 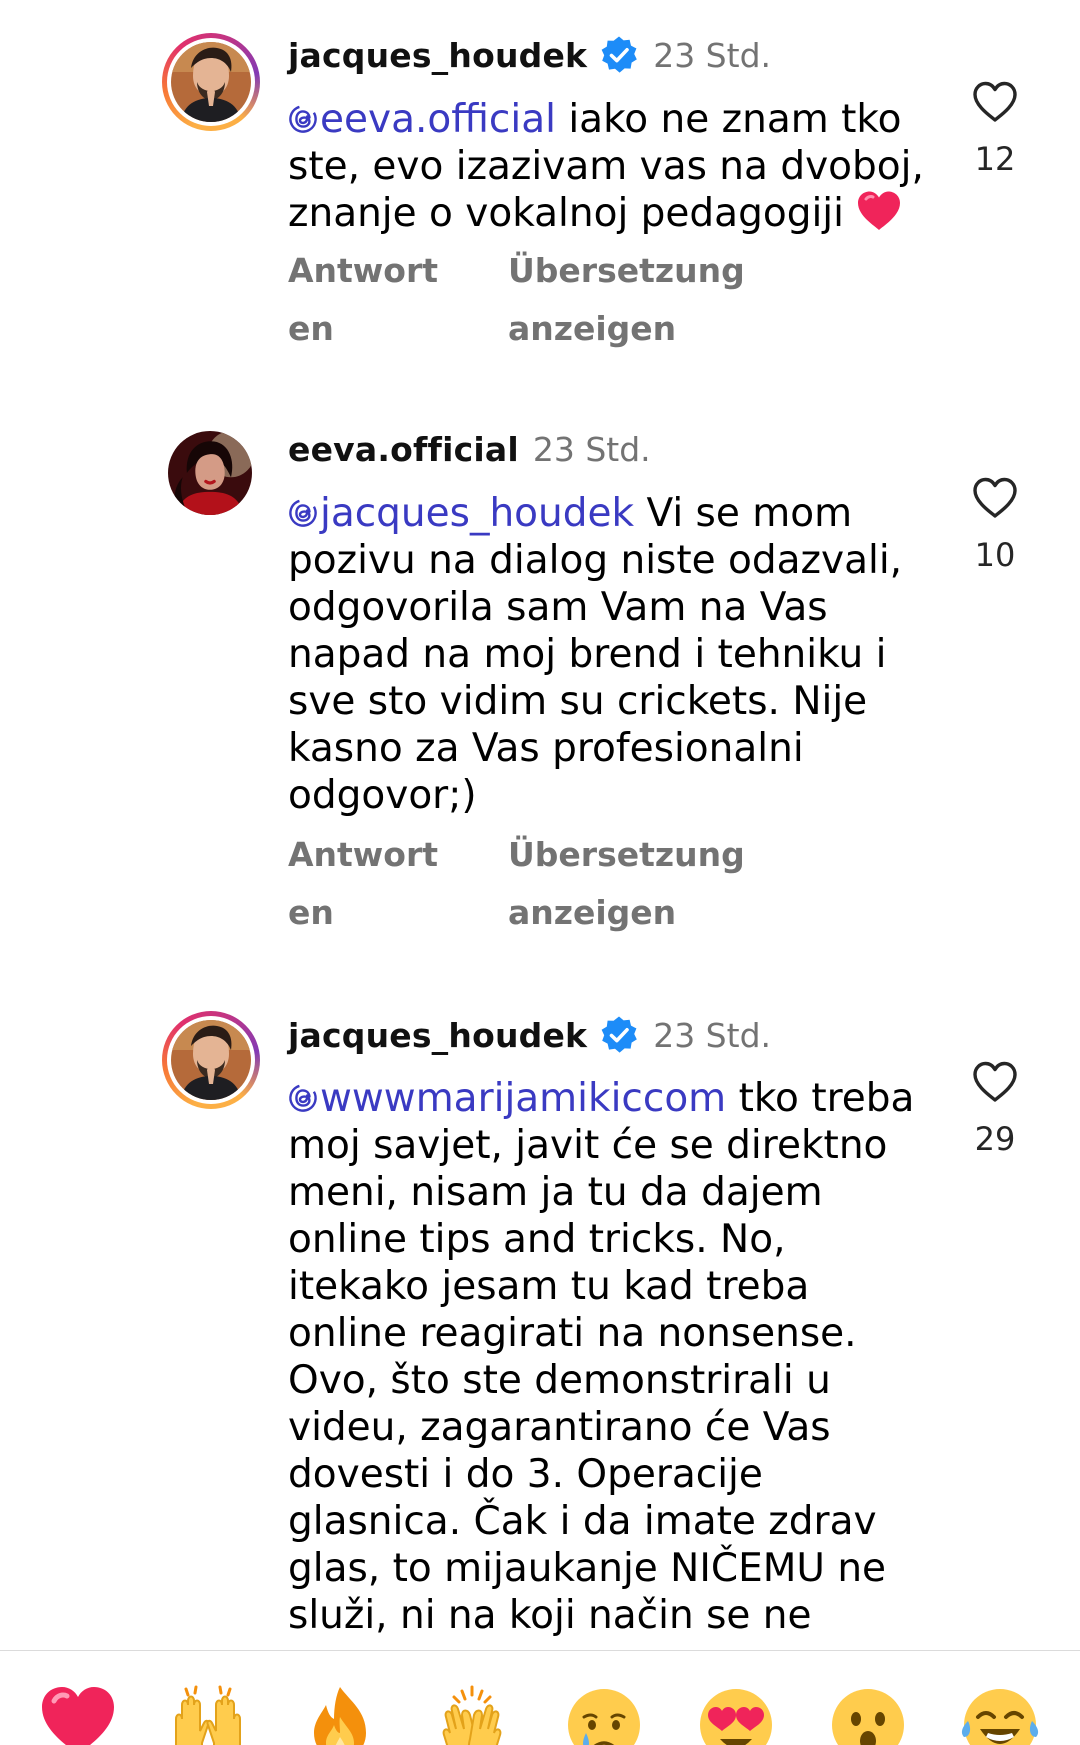 I want to click on red-heart-emoji, so click(x=78, y=1713).